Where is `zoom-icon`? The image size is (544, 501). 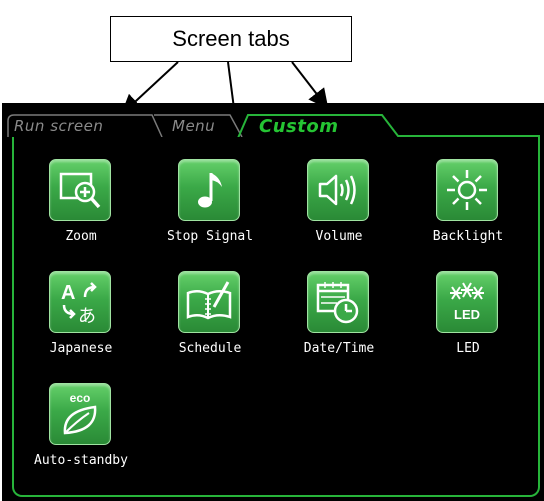 zoom-icon is located at coordinates (80, 190).